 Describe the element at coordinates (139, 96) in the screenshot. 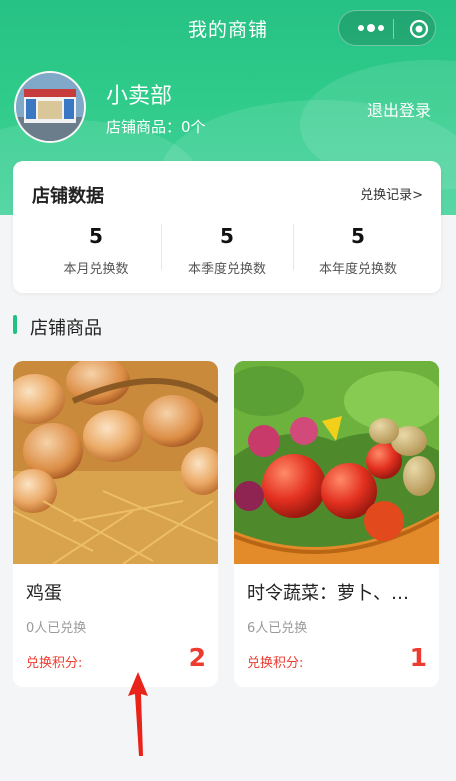

I see `shop-name: 小卖部` at that location.